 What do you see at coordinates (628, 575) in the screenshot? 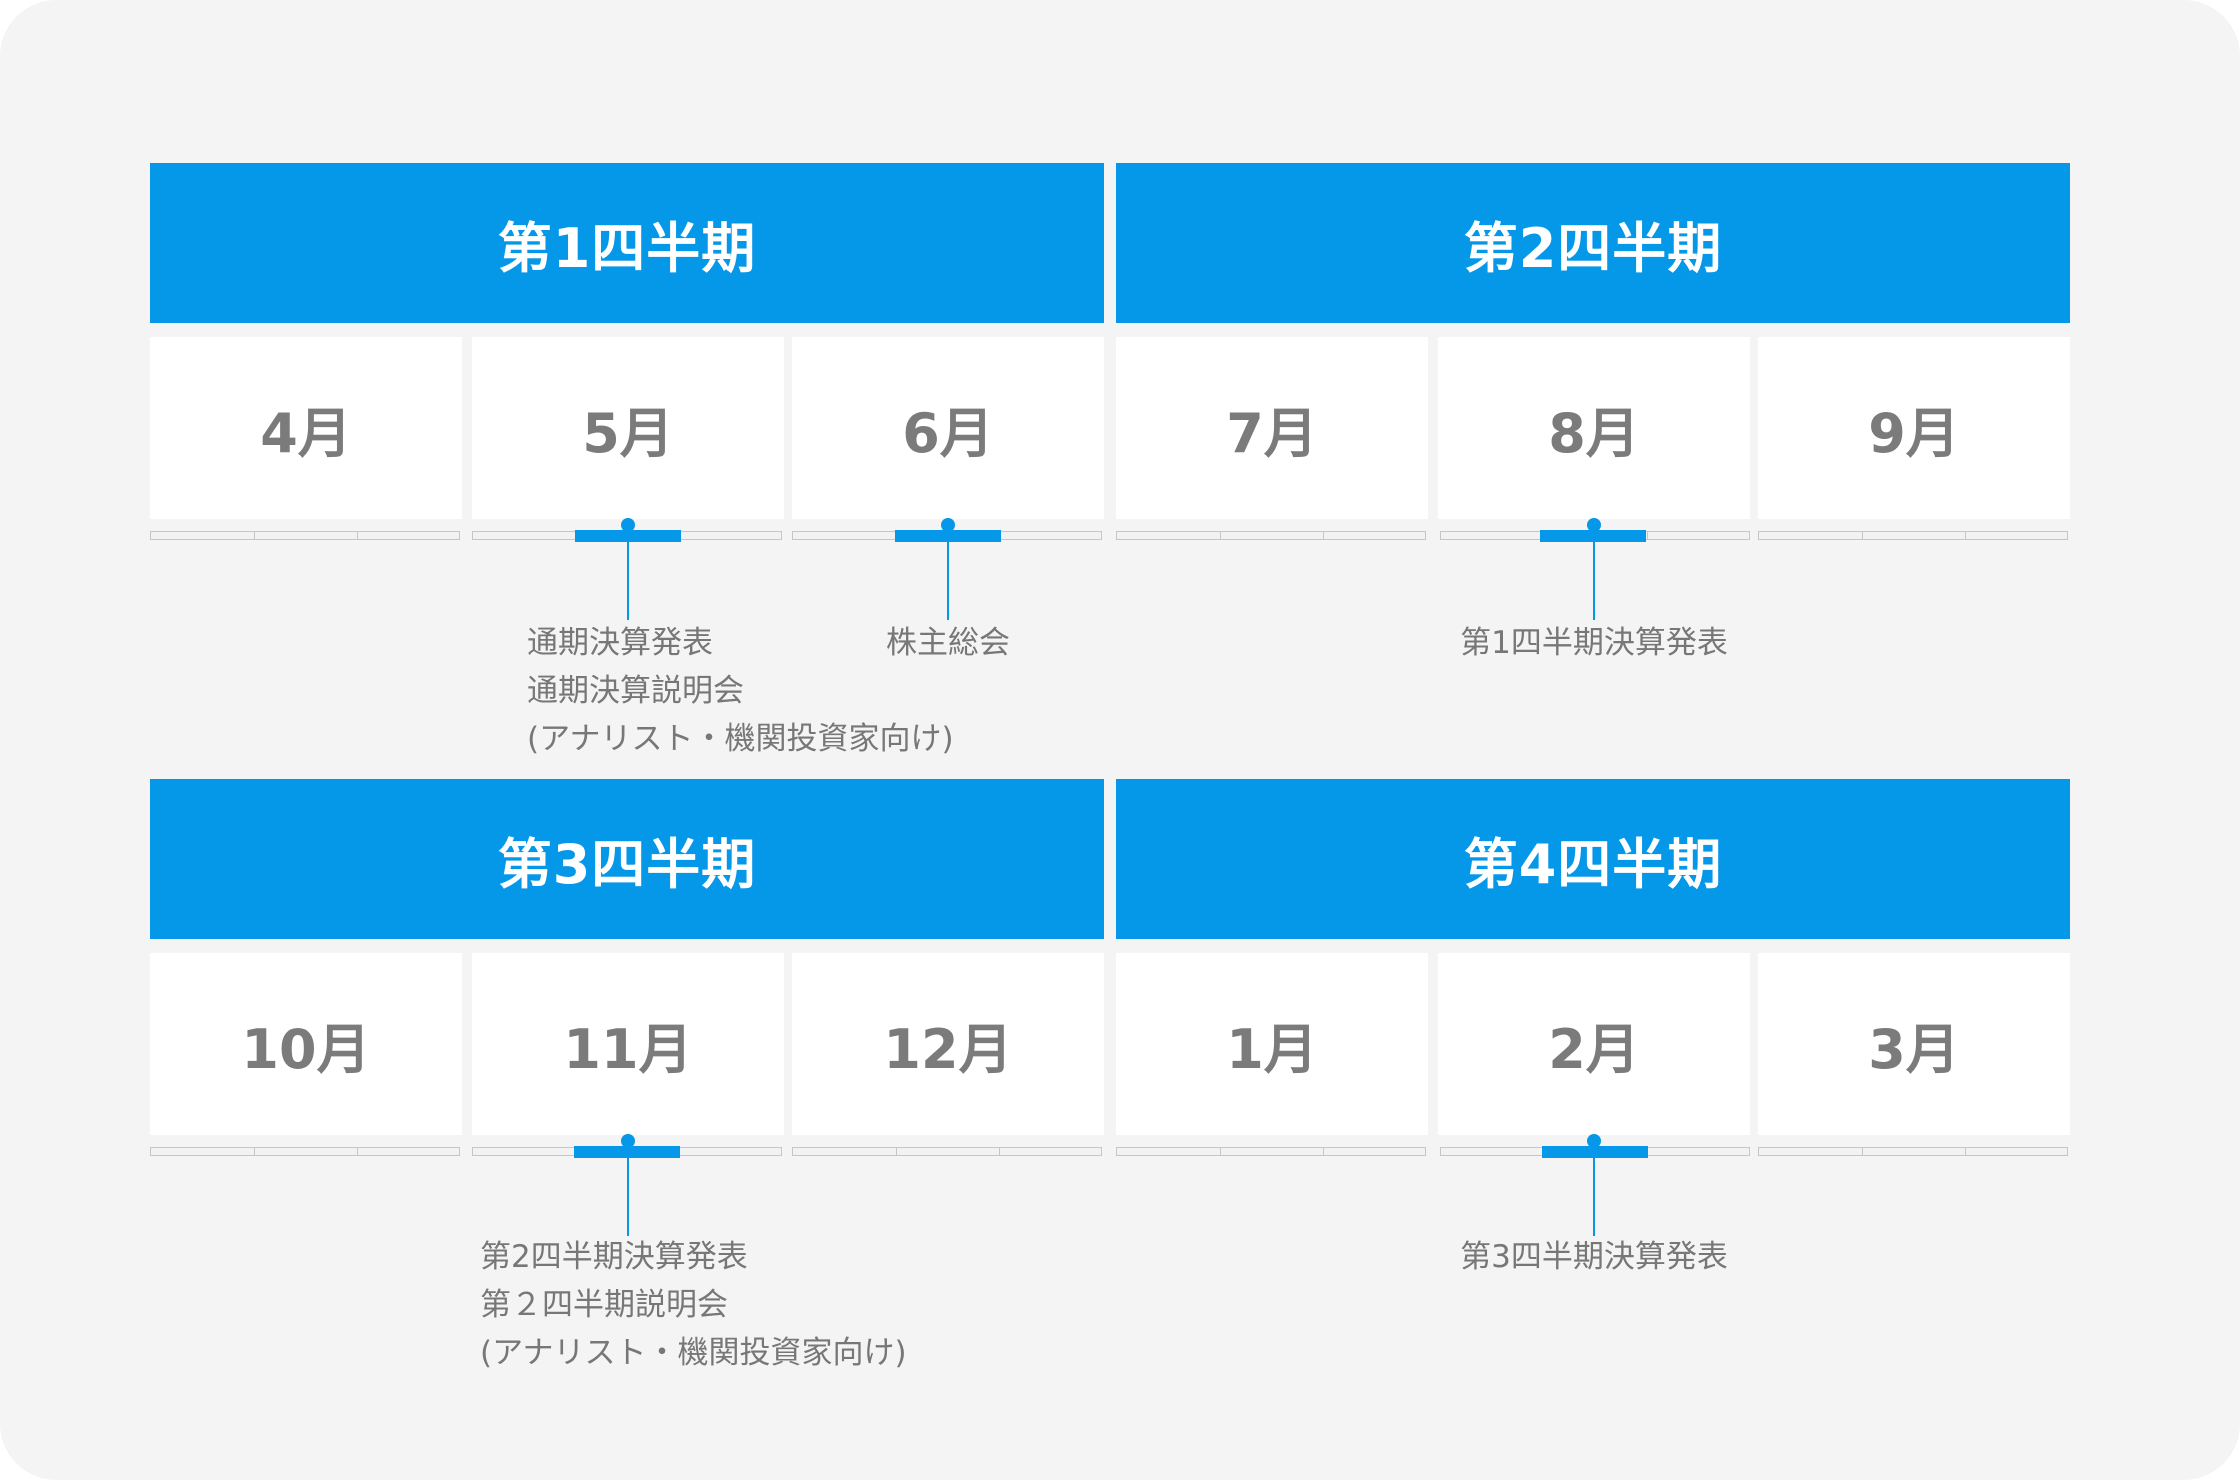
I see `event-connector-may` at bounding box center [628, 575].